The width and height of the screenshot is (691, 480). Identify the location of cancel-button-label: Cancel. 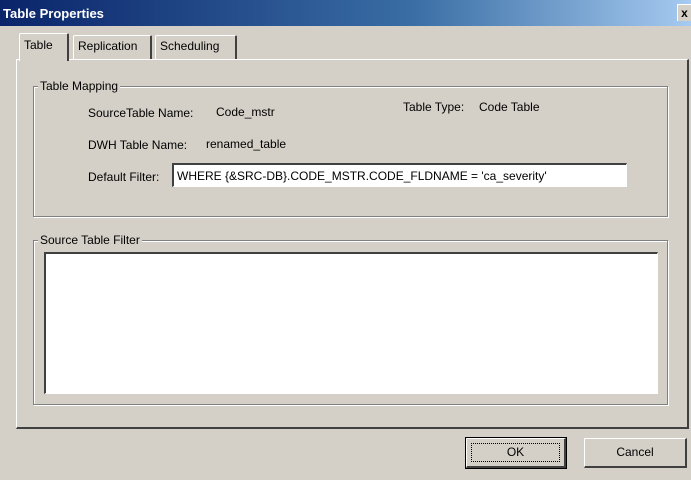
(635, 452).